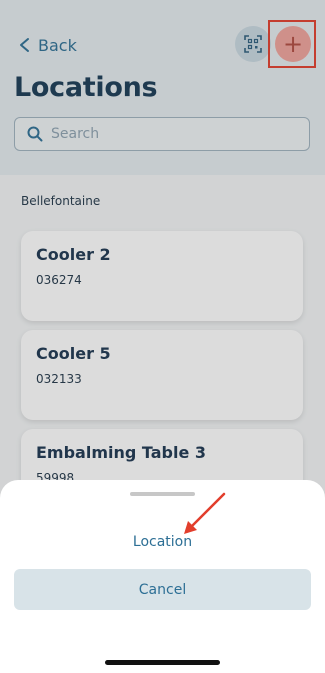  I want to click on cancel-label: Cancel, so click(162, 589).